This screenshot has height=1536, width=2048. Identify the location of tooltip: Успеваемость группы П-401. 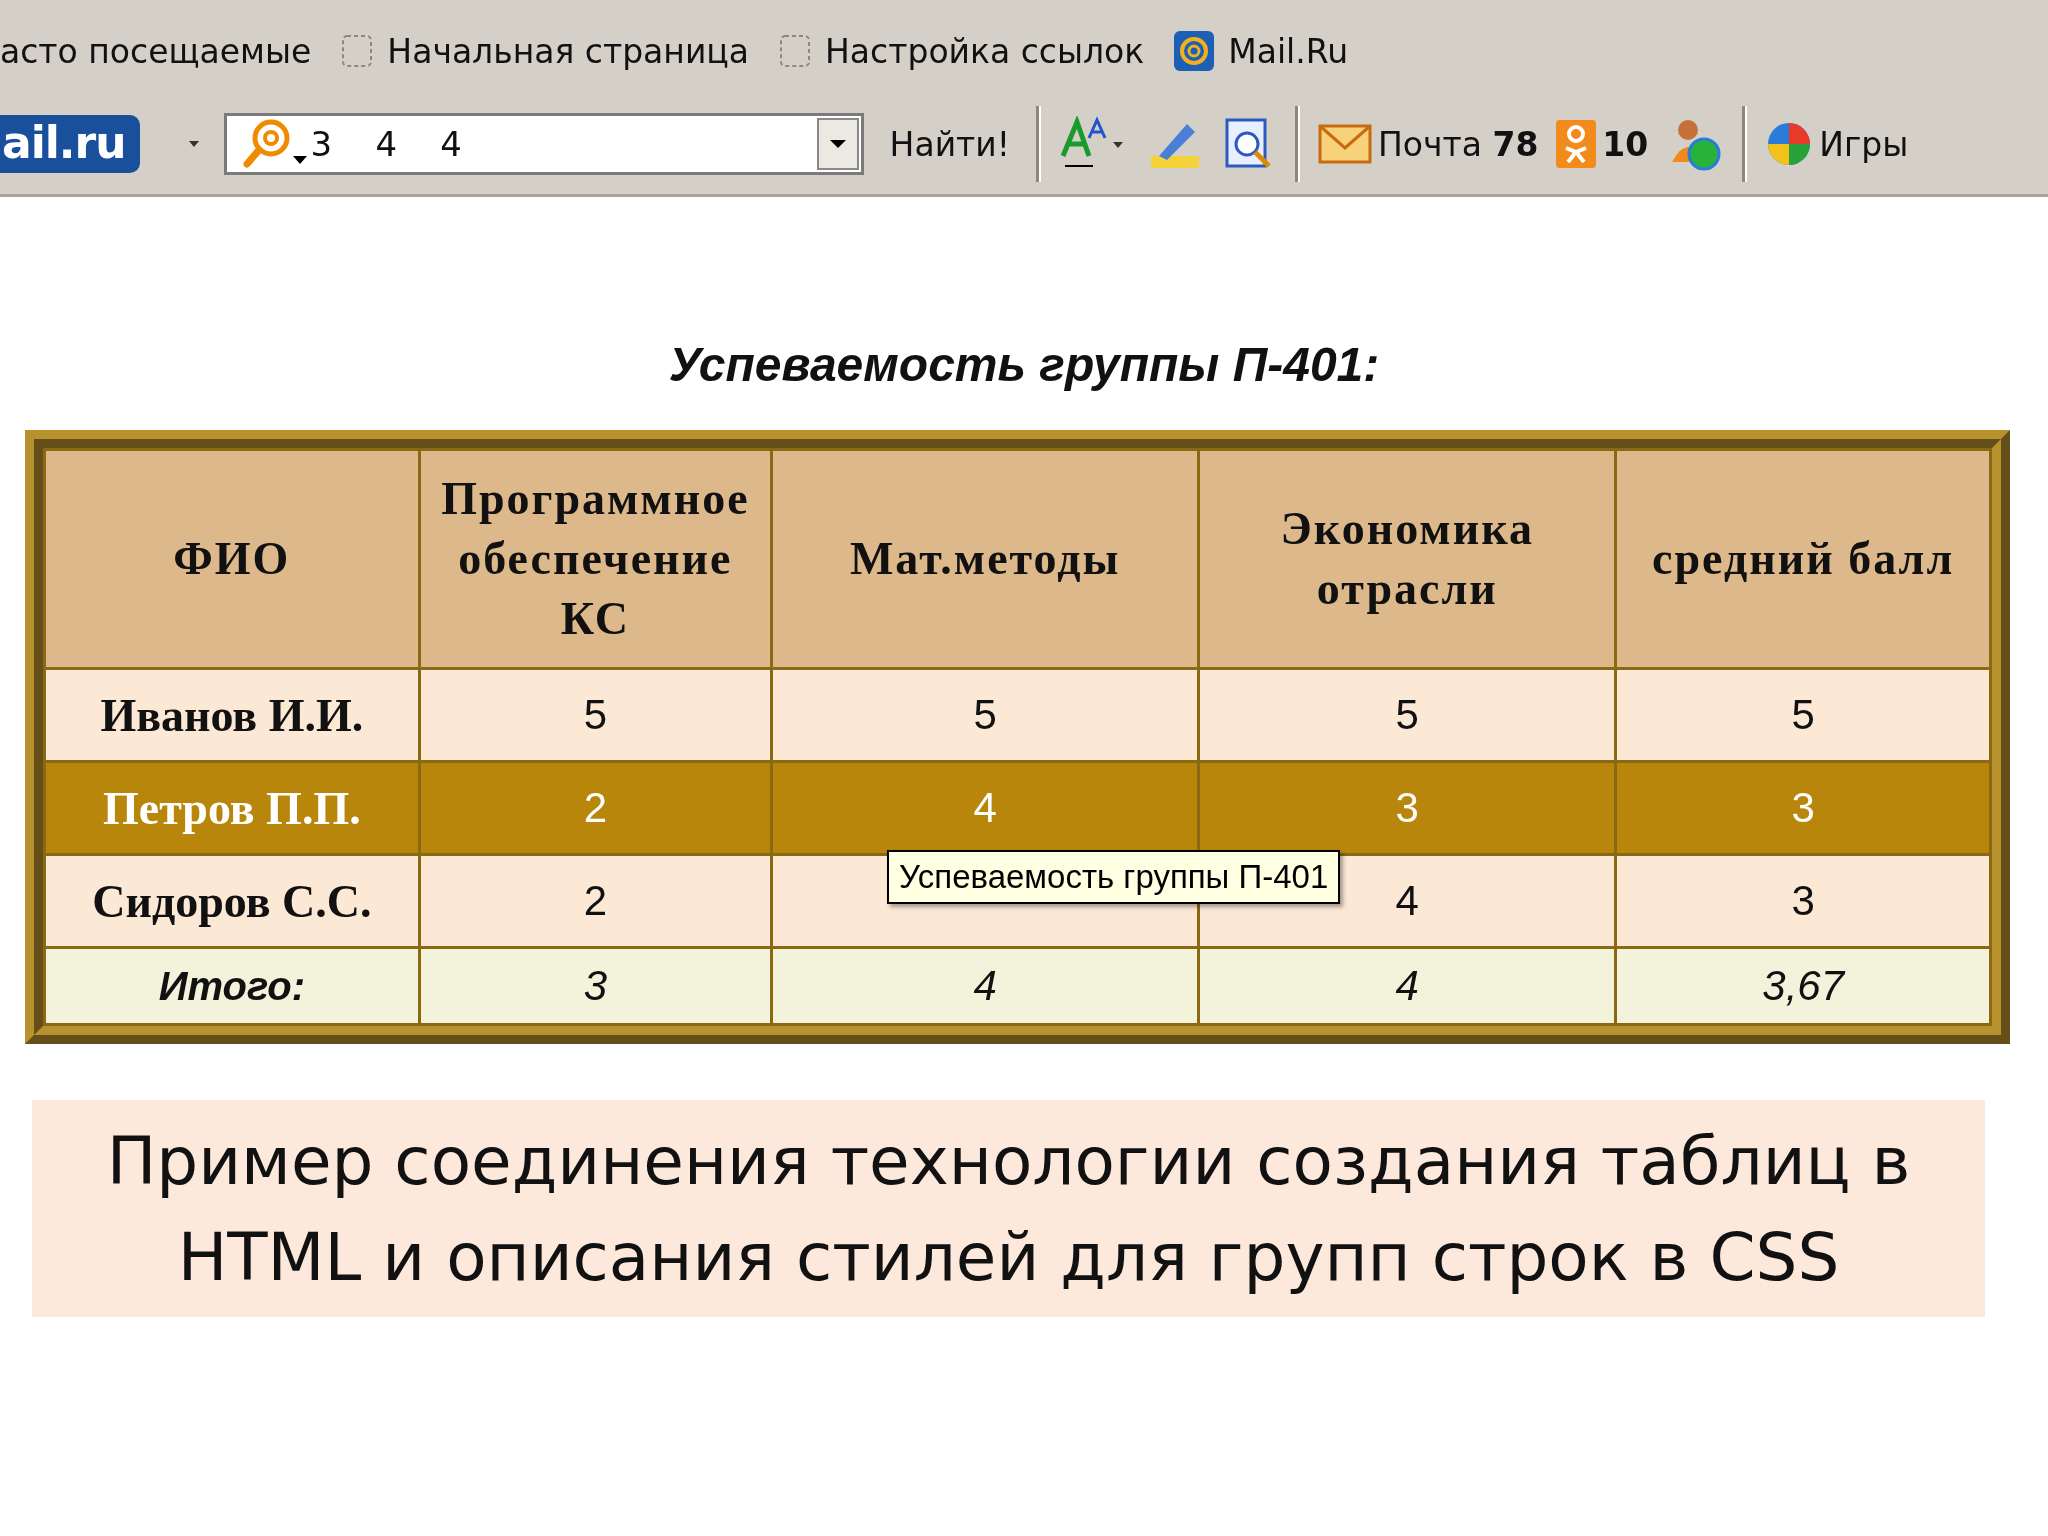
(1114, 877).